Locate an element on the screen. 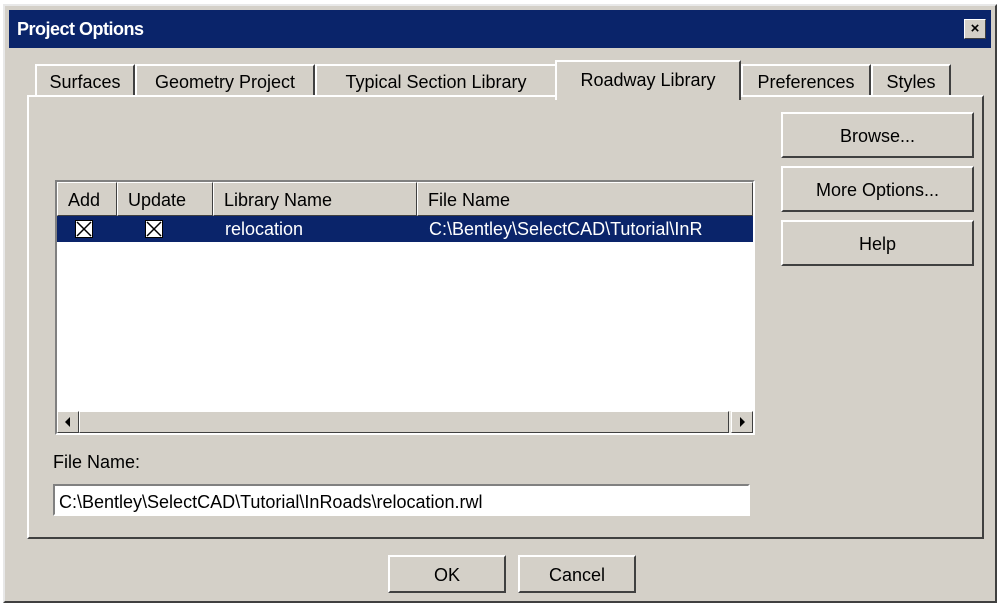  tab-surfaces: Surfaces is located at coordinates (85, 80).